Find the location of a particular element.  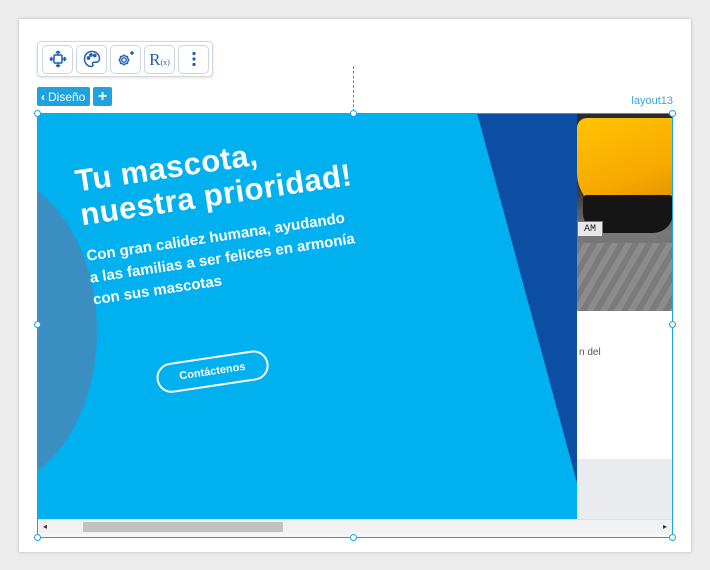

car-road-shape is located at coordinates (625, 277).